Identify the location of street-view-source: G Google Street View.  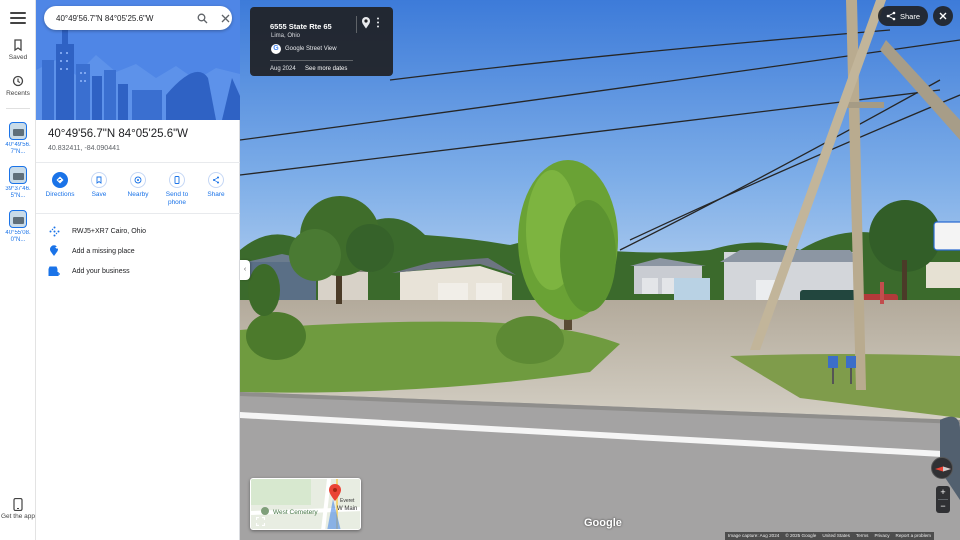
(304, 49).